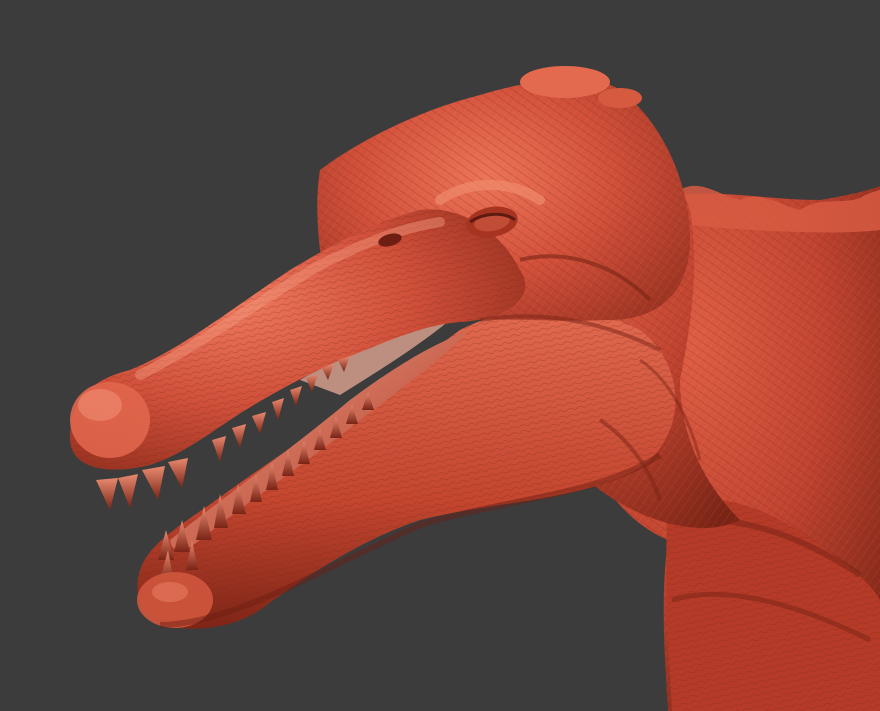 Image resolution: width=880 pixels, height=711 pixels. What do you see at coordinates (565, 82) in the screenshot?
I see `head-crest` at bounding box center [565, 82].